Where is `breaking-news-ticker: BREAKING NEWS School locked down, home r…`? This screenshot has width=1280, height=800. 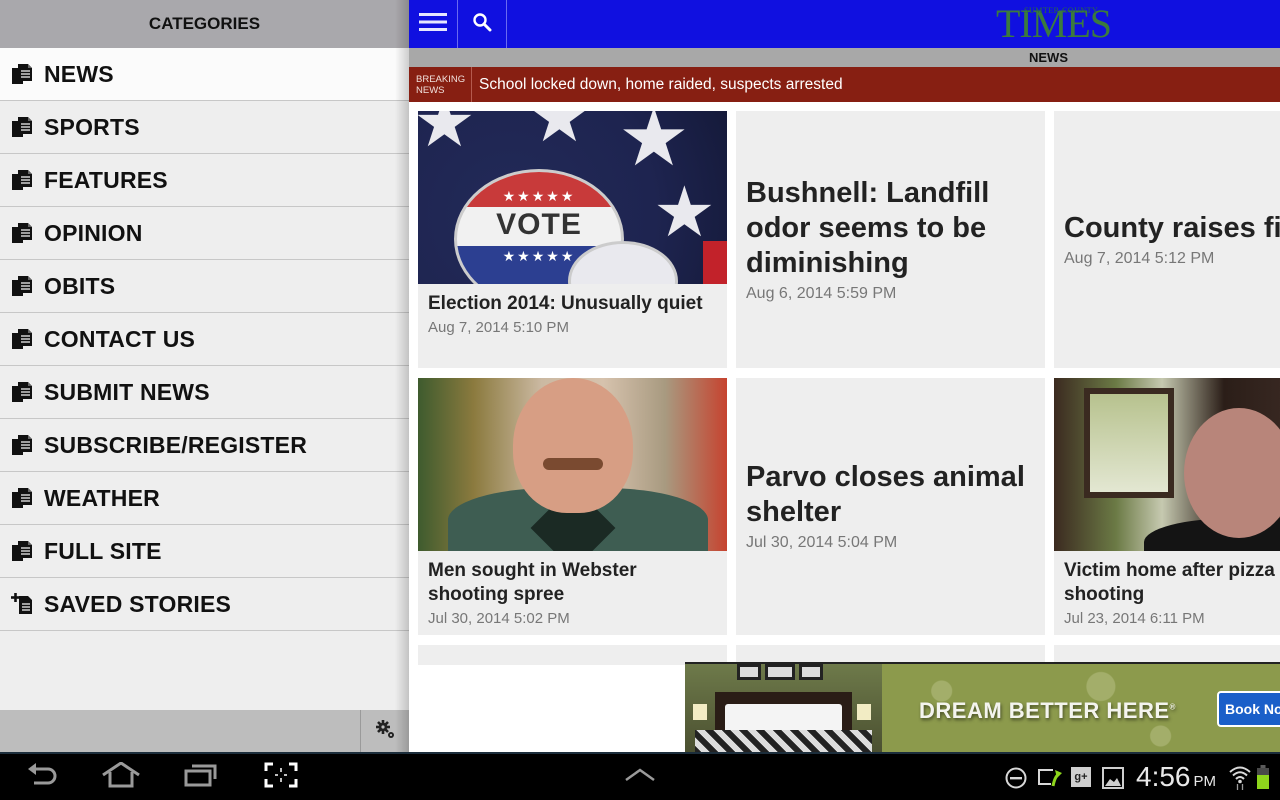 breaking-news-ticker: BREAKING NEWS School locked down, home r… is located at coordinates (844, 84).